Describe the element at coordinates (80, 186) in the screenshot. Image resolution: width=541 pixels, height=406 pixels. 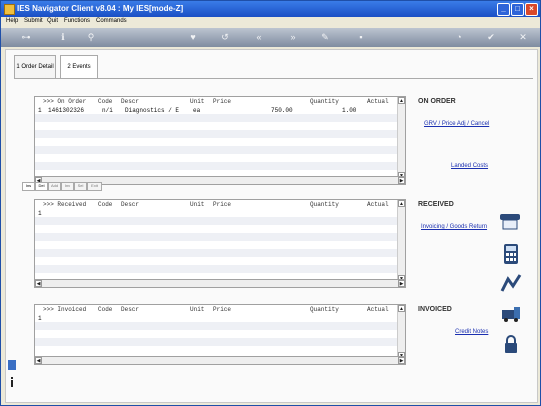
I see `sel-button: Sel` at that location.